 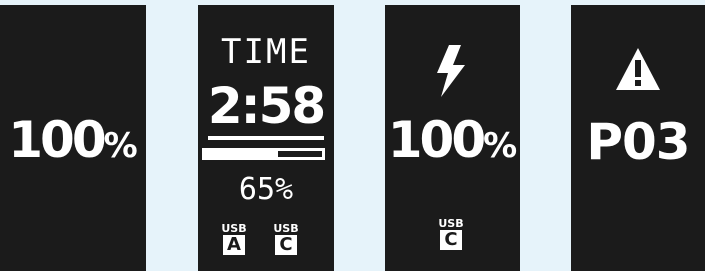 I want to click on battery-level-value: 100, so click(x=57, y=140).